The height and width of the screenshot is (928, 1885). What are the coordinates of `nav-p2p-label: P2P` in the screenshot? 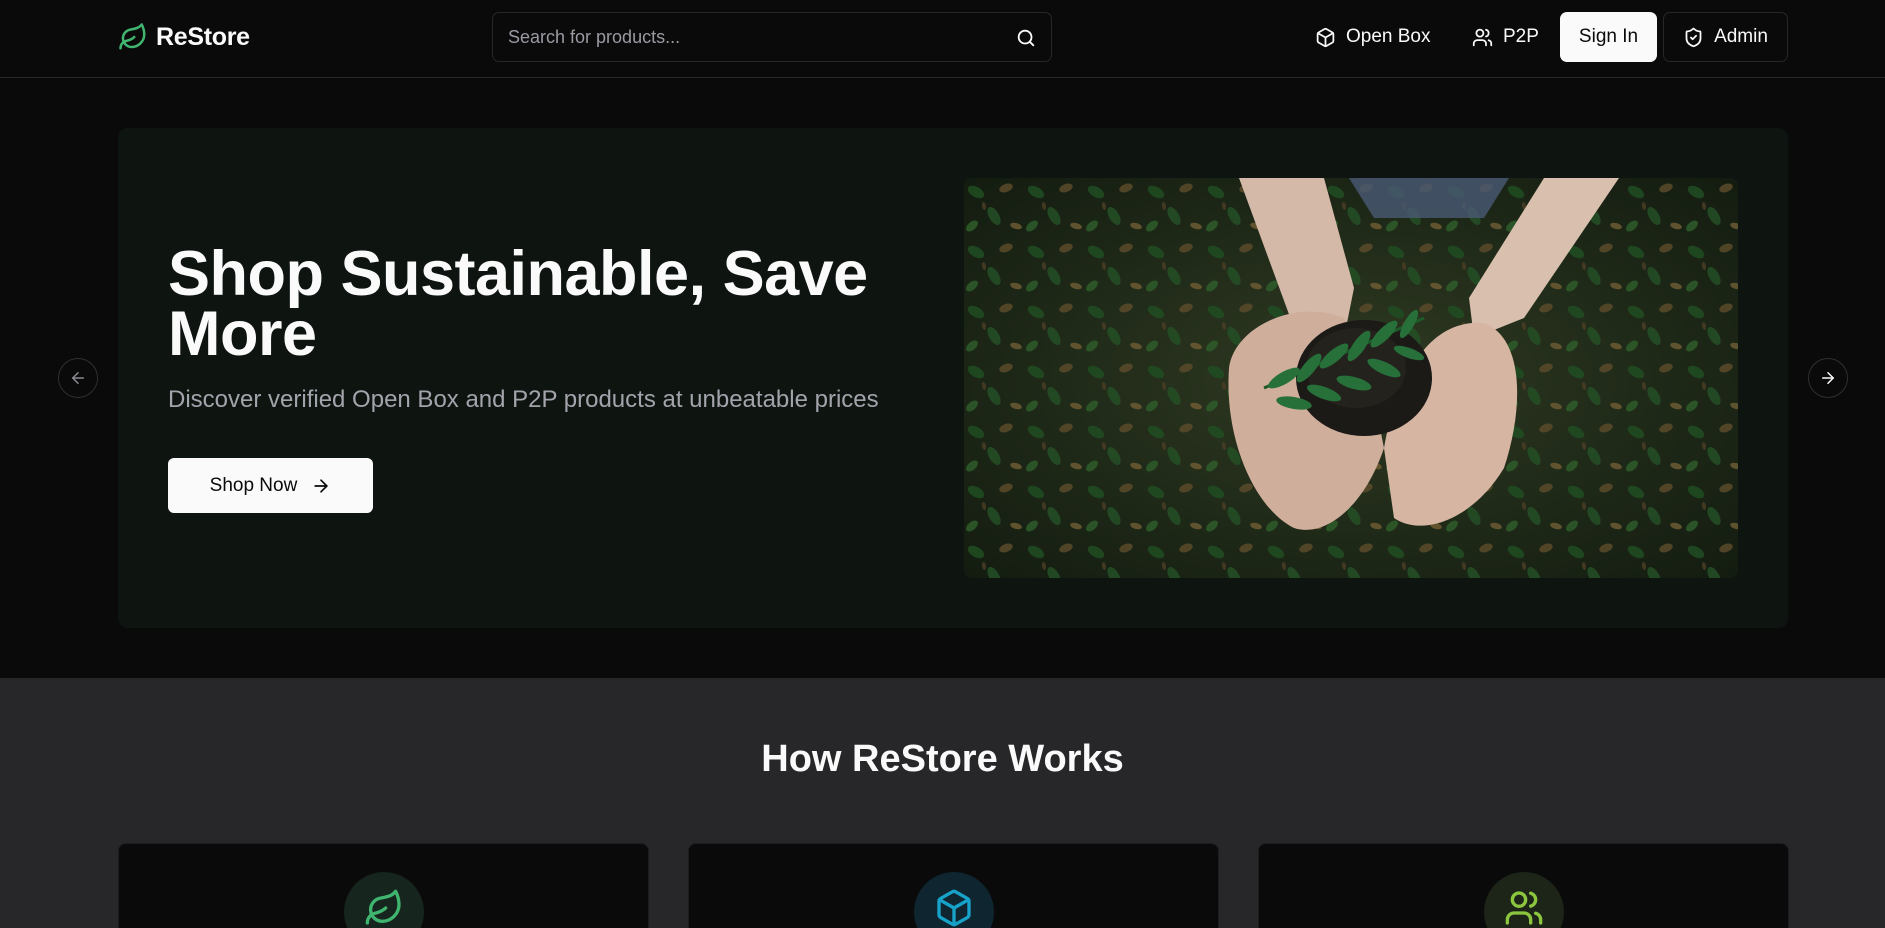 It's located at (1521, 36).